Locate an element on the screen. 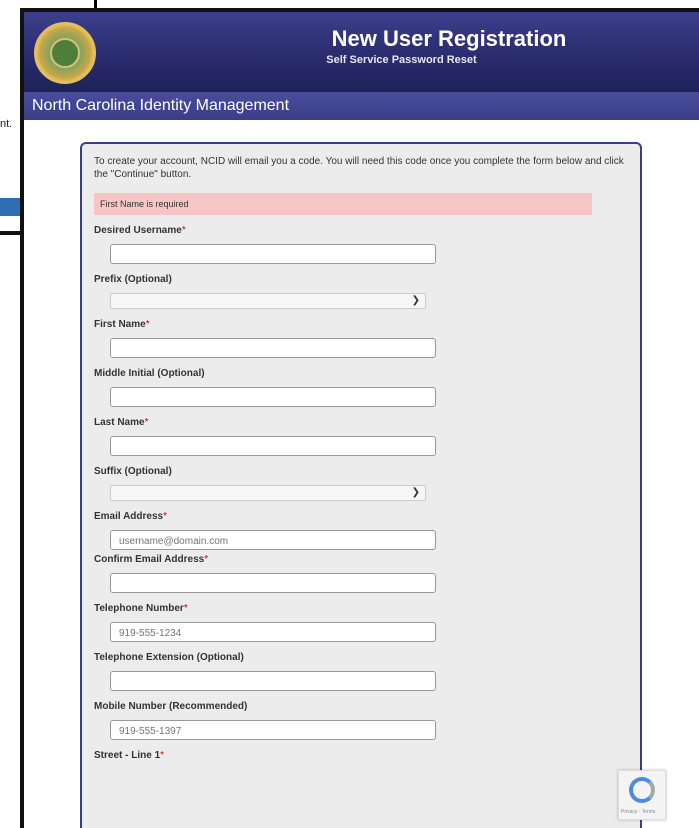  middle-initial-field-group: Middle Initial (Optional) is located at coordinates (361, 387).